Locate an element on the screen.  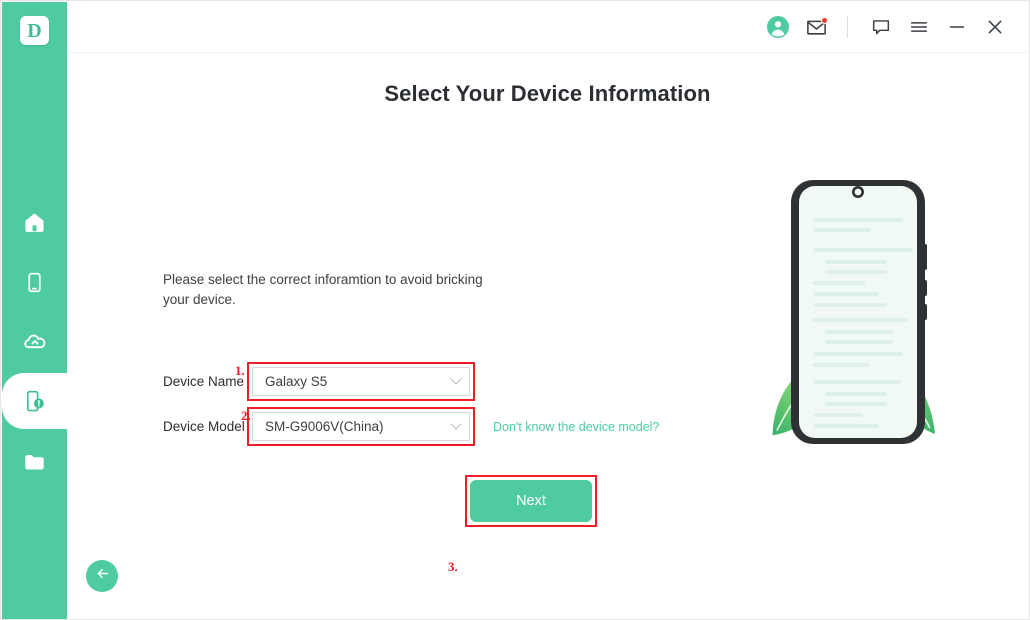
sidebar-item-home is located at coordinates (34, 222).